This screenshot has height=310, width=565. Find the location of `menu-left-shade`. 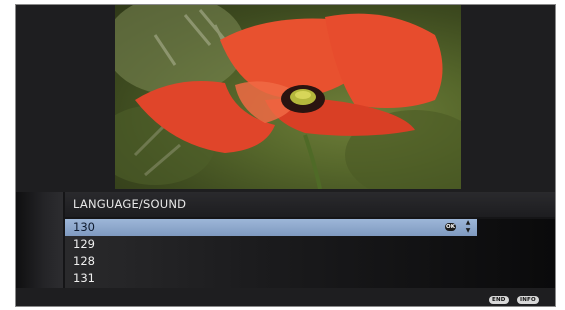

menu-left-shade is located at coordinates (39, 240).